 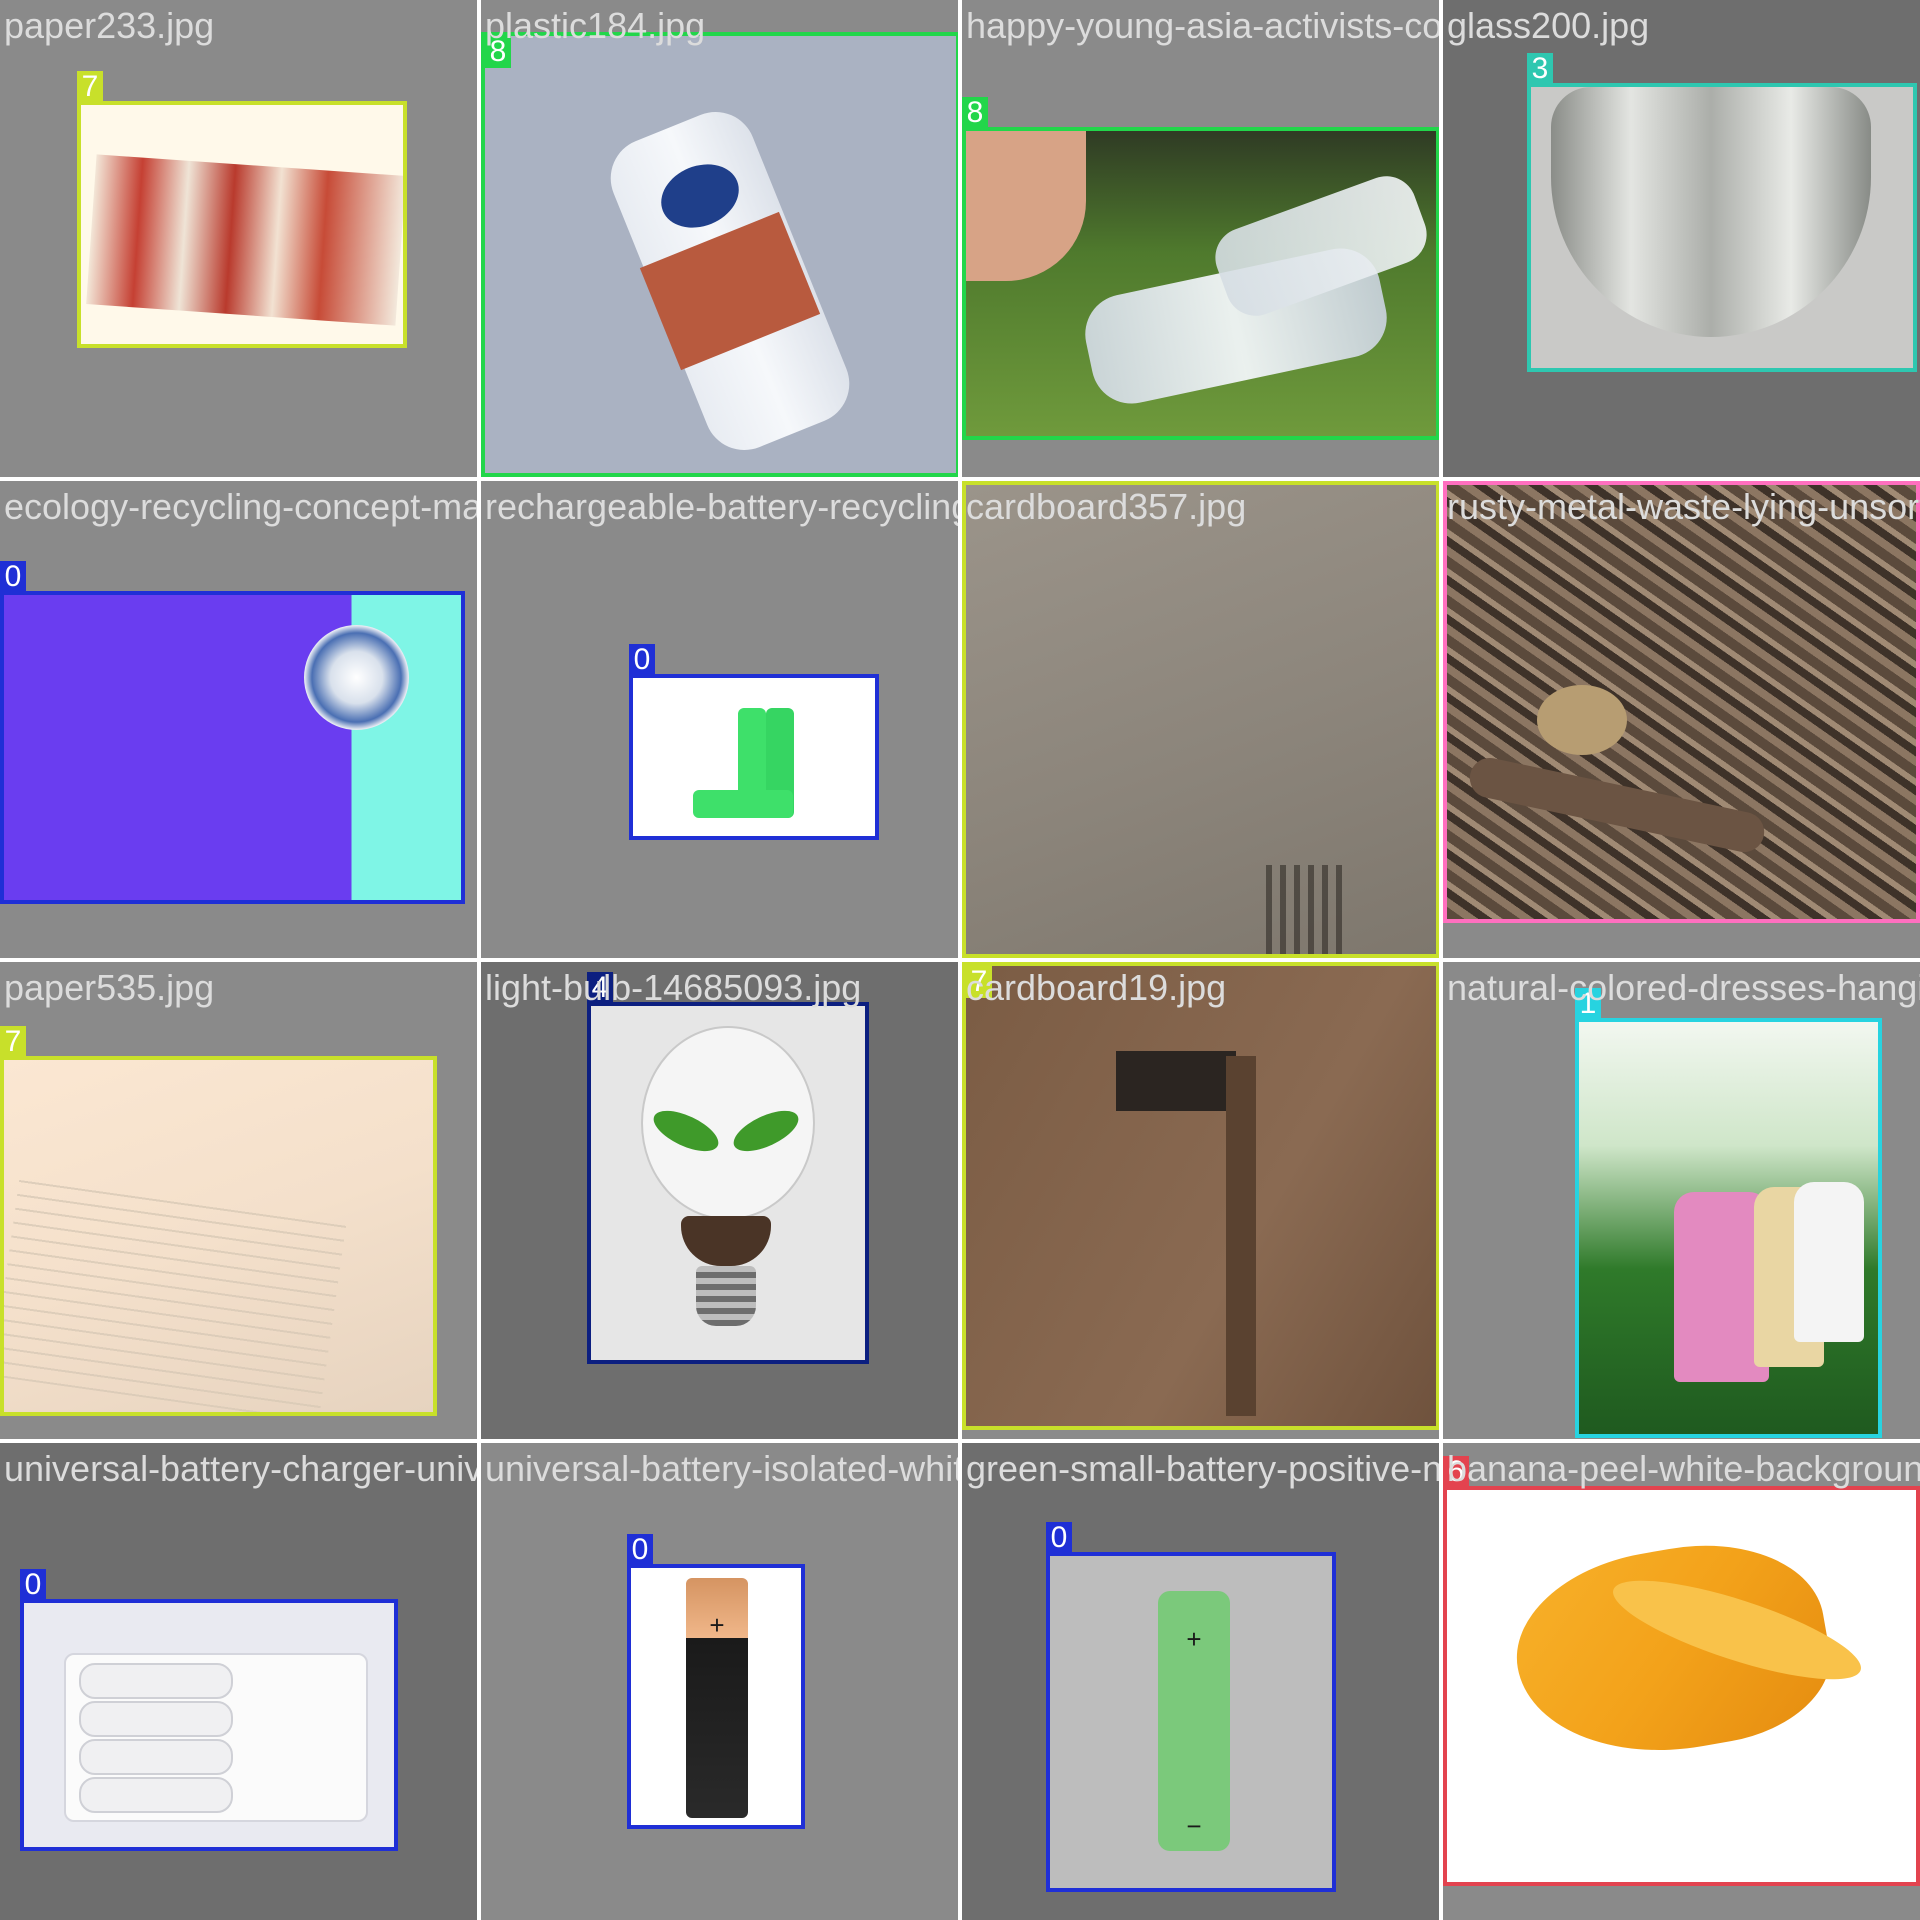 I want to click on torn-paper-image, so click(x=218, y=1236).